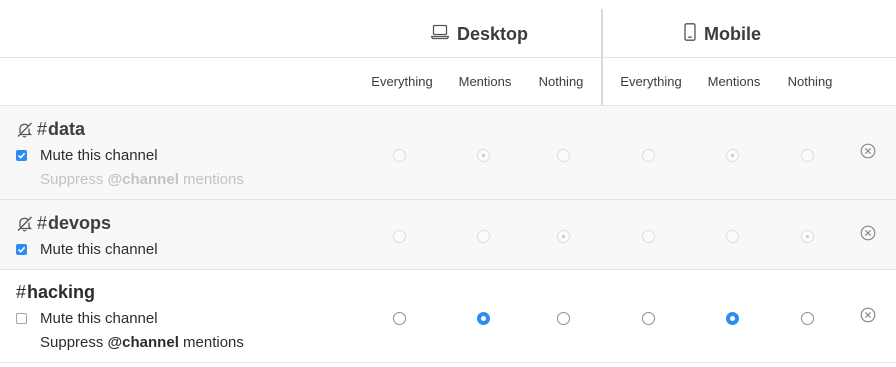 Image resolution: width=896 pixels, height=367 pixels. I want to click on row-divider, so click(448, 362).